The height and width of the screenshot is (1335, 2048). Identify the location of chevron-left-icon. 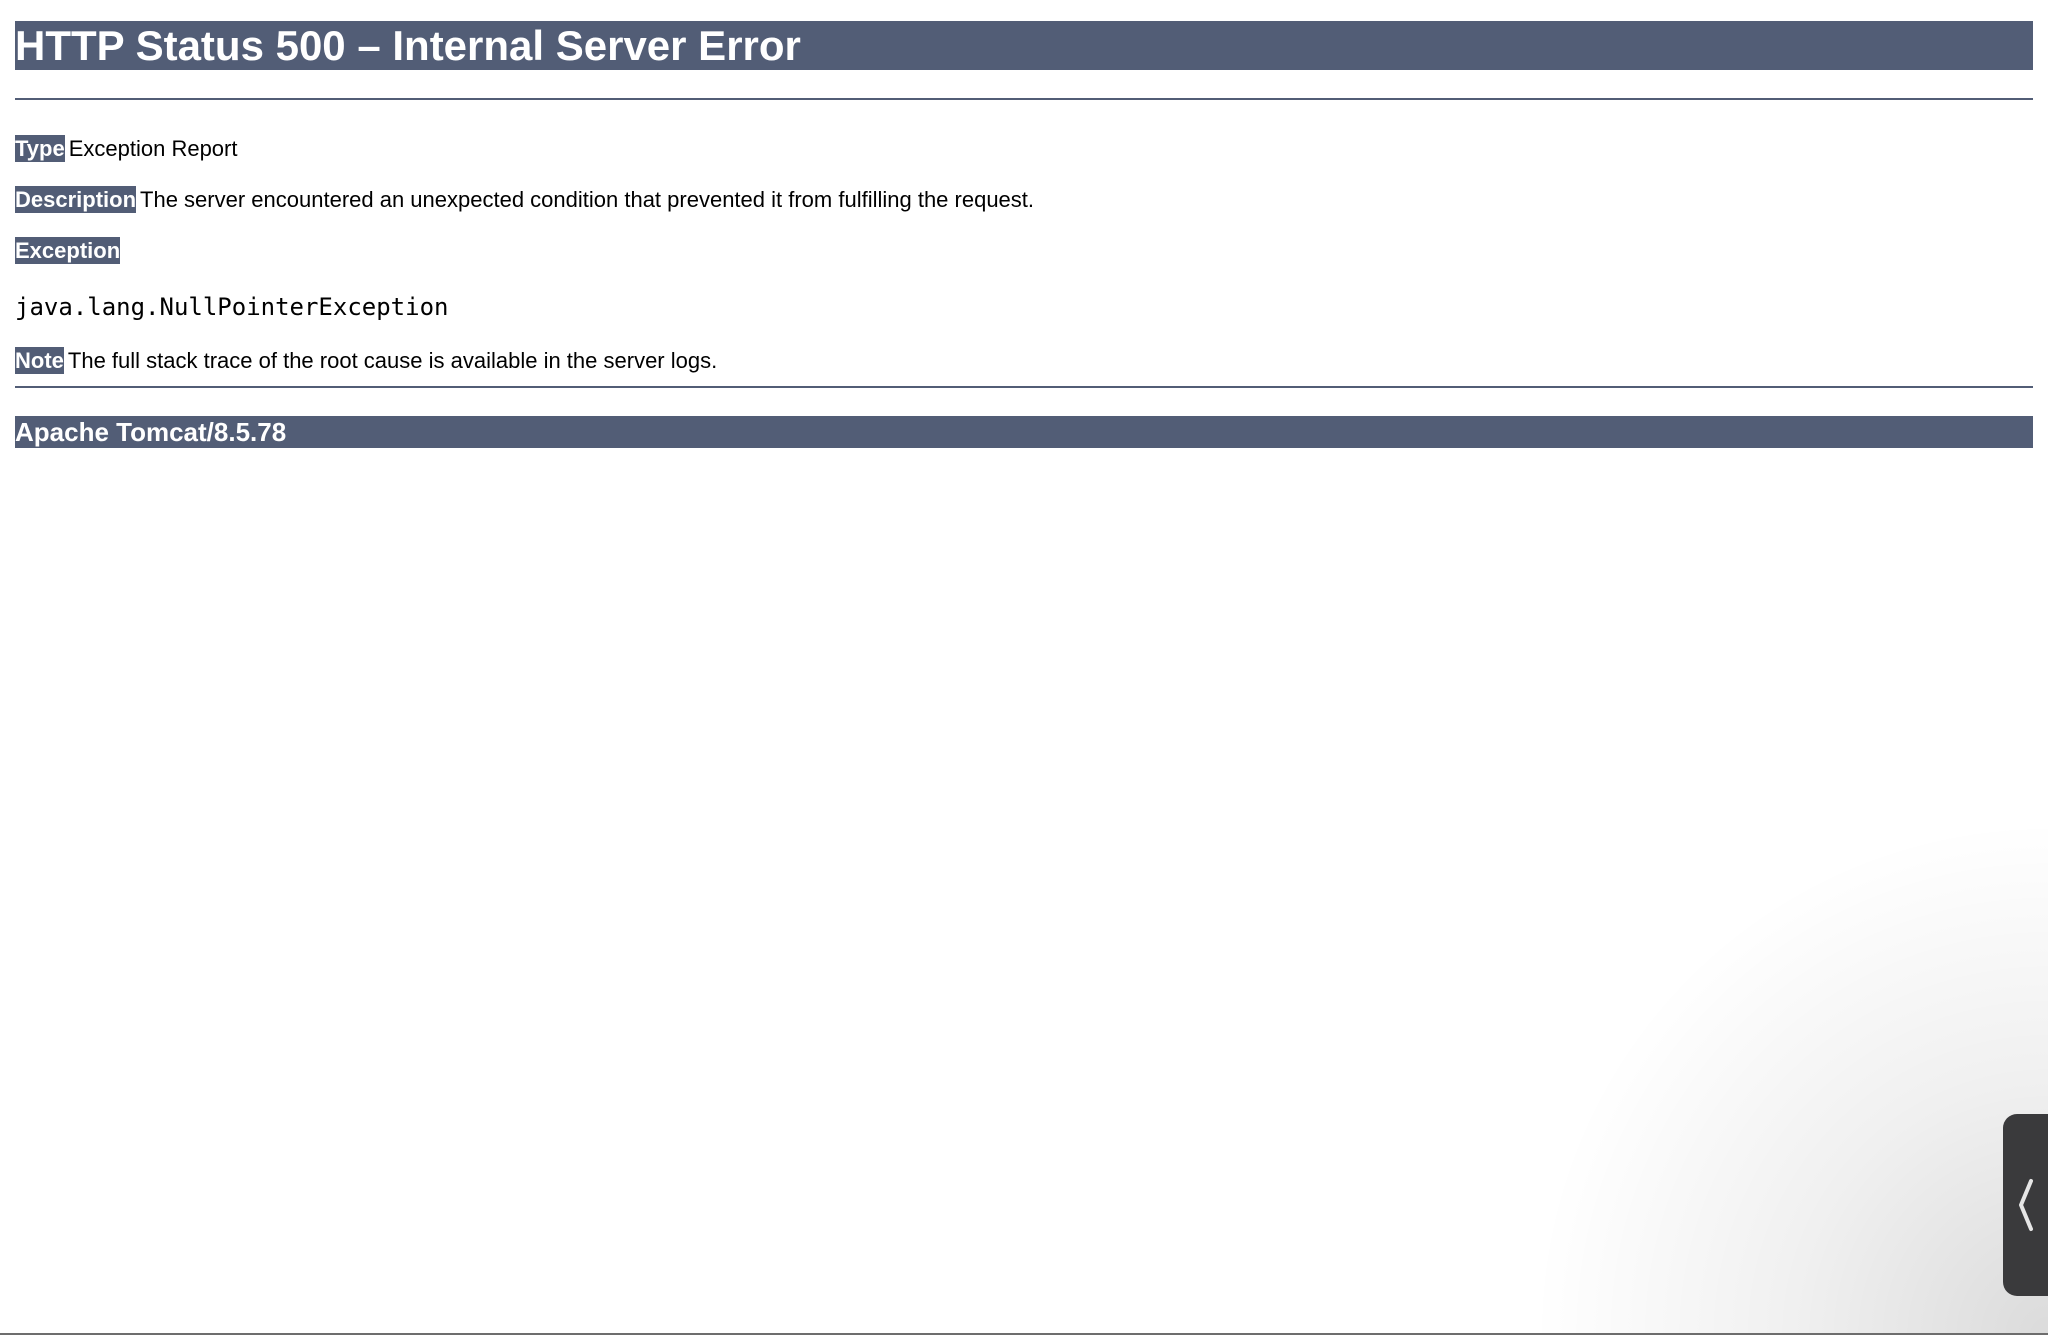
(2026, 1205).